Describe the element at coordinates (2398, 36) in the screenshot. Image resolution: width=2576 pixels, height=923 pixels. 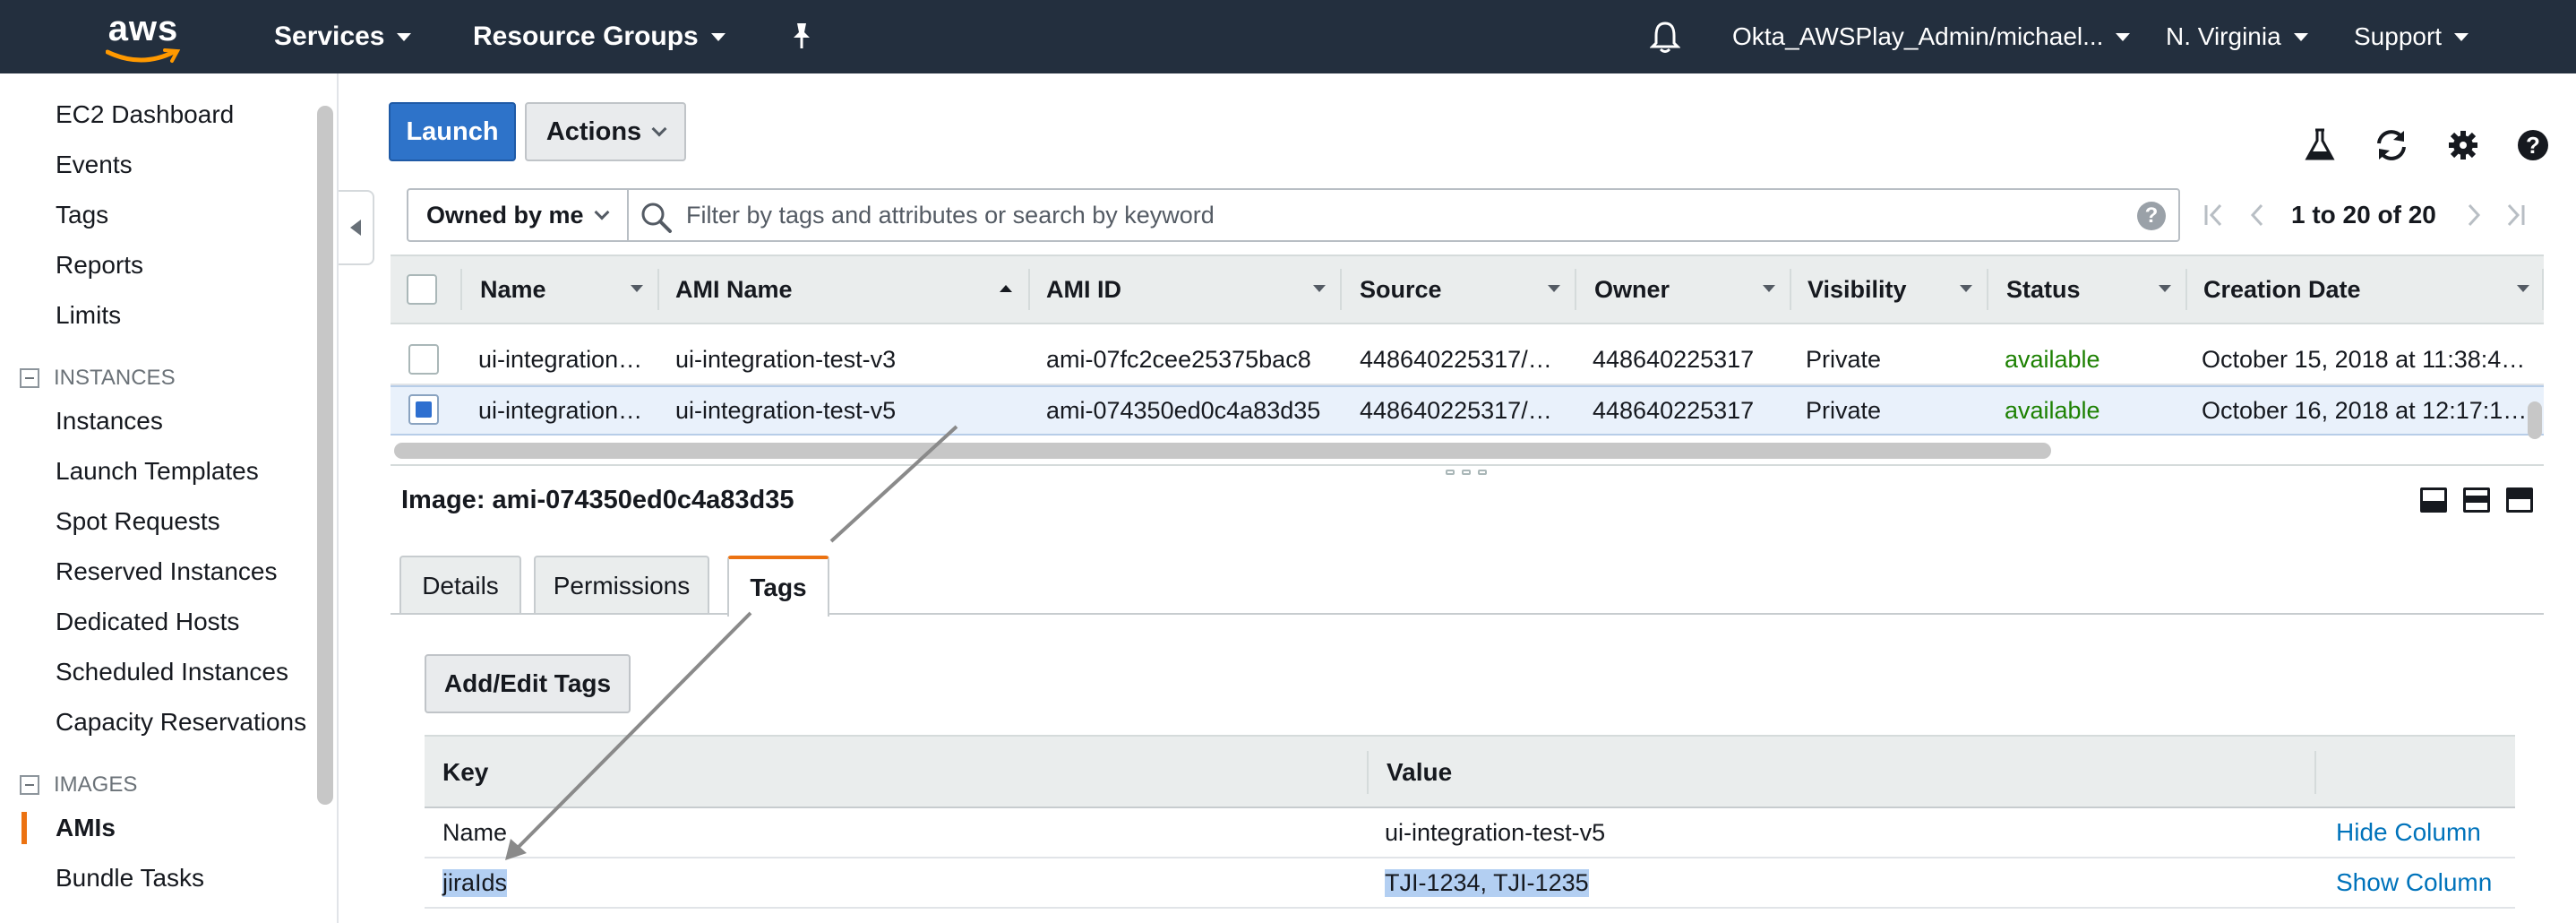
I see `support-label: Support` at that location.